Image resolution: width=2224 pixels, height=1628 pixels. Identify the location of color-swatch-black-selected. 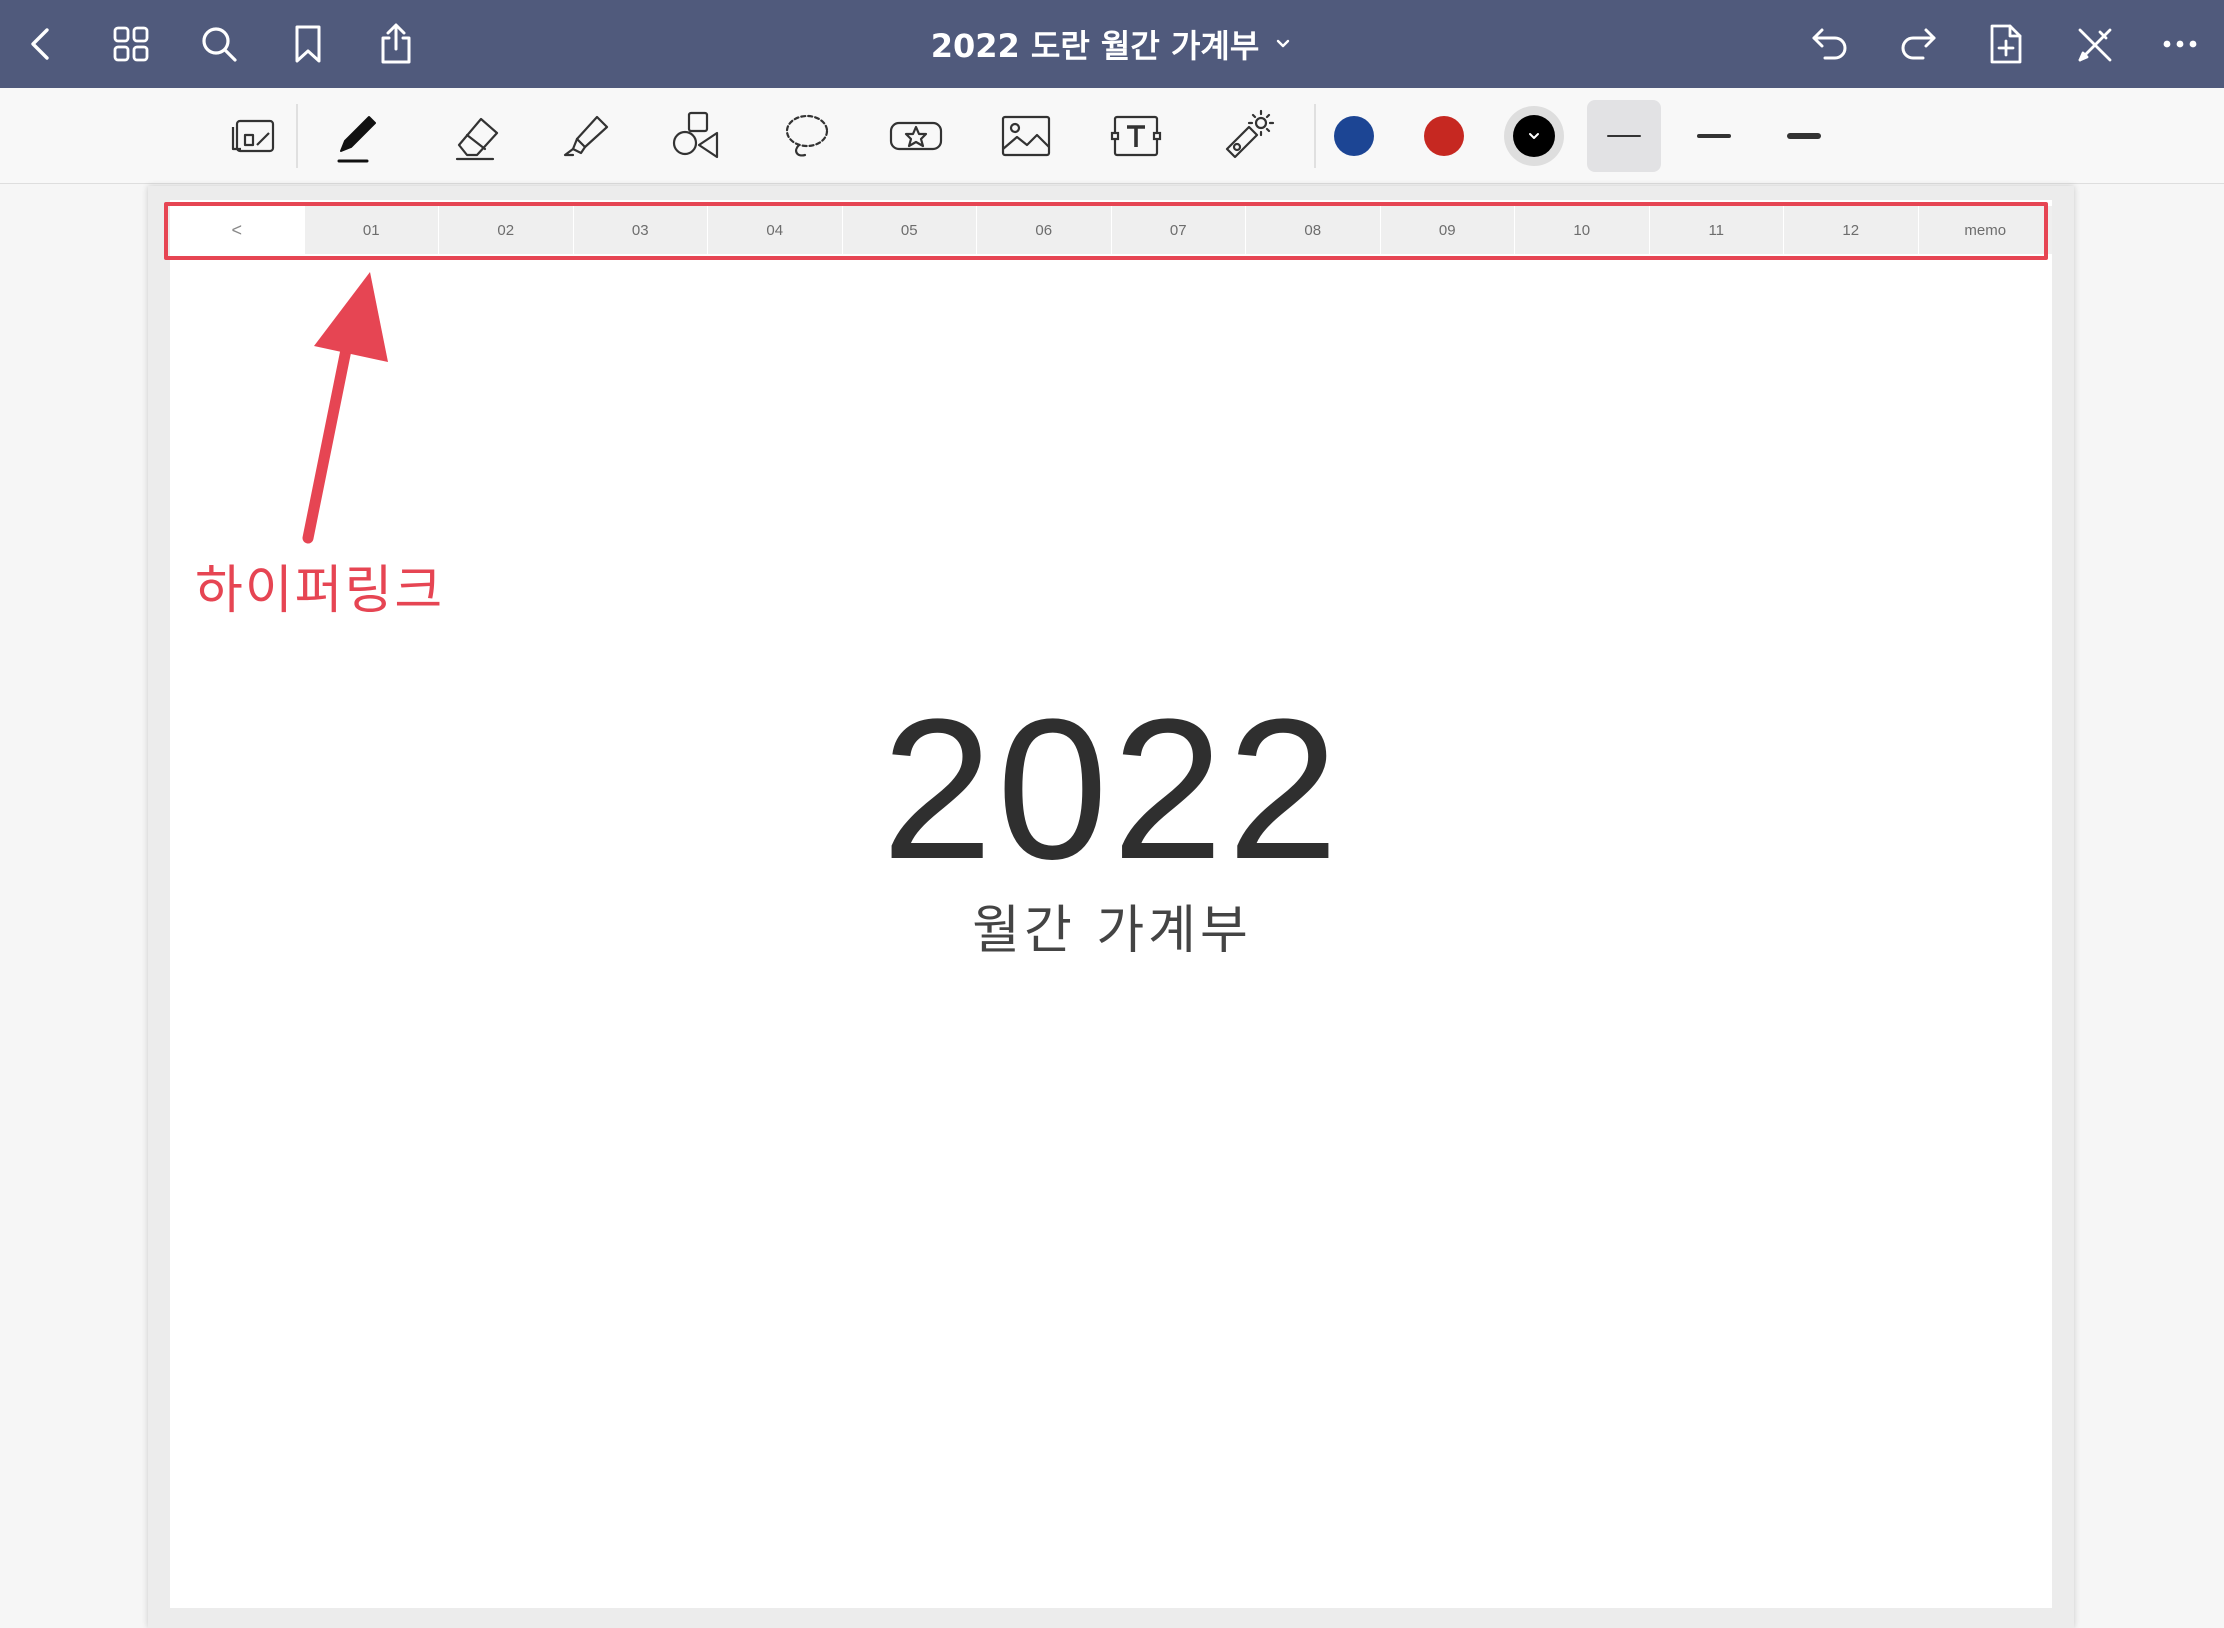
(1534, 136).